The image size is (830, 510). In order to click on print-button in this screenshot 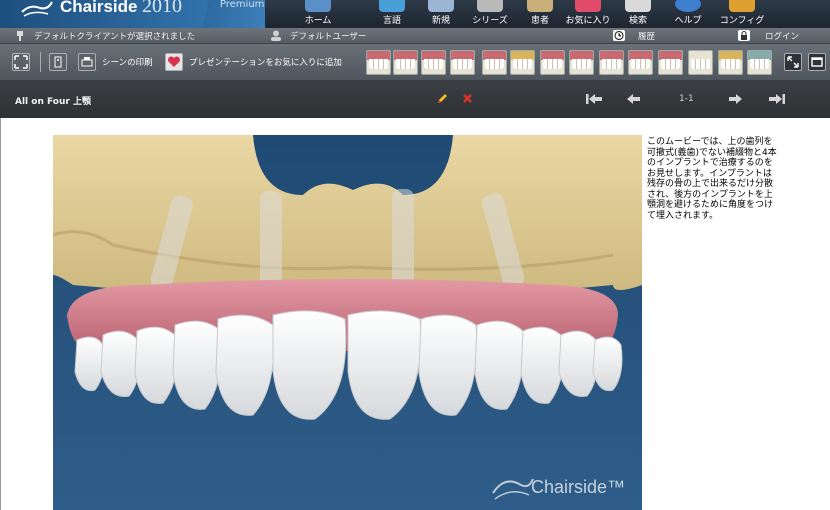, I will do `click(87, 62)`.